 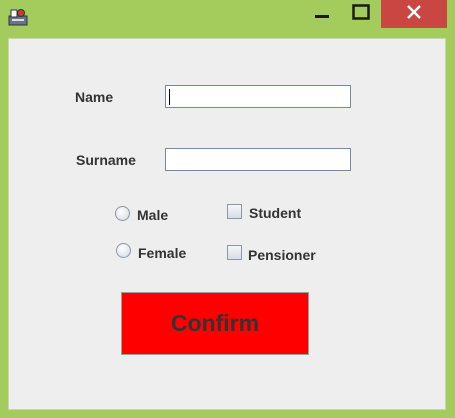 What do you see at coordinates (169, 97) in the screenshot?
I see `text-caret` at bounding box center [169, 97].